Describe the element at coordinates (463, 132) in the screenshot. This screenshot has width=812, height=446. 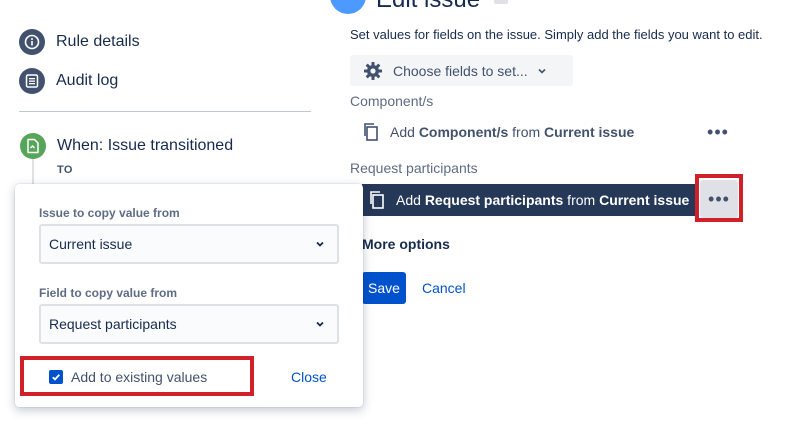
I see `row-field-name: Component/s` at that location.